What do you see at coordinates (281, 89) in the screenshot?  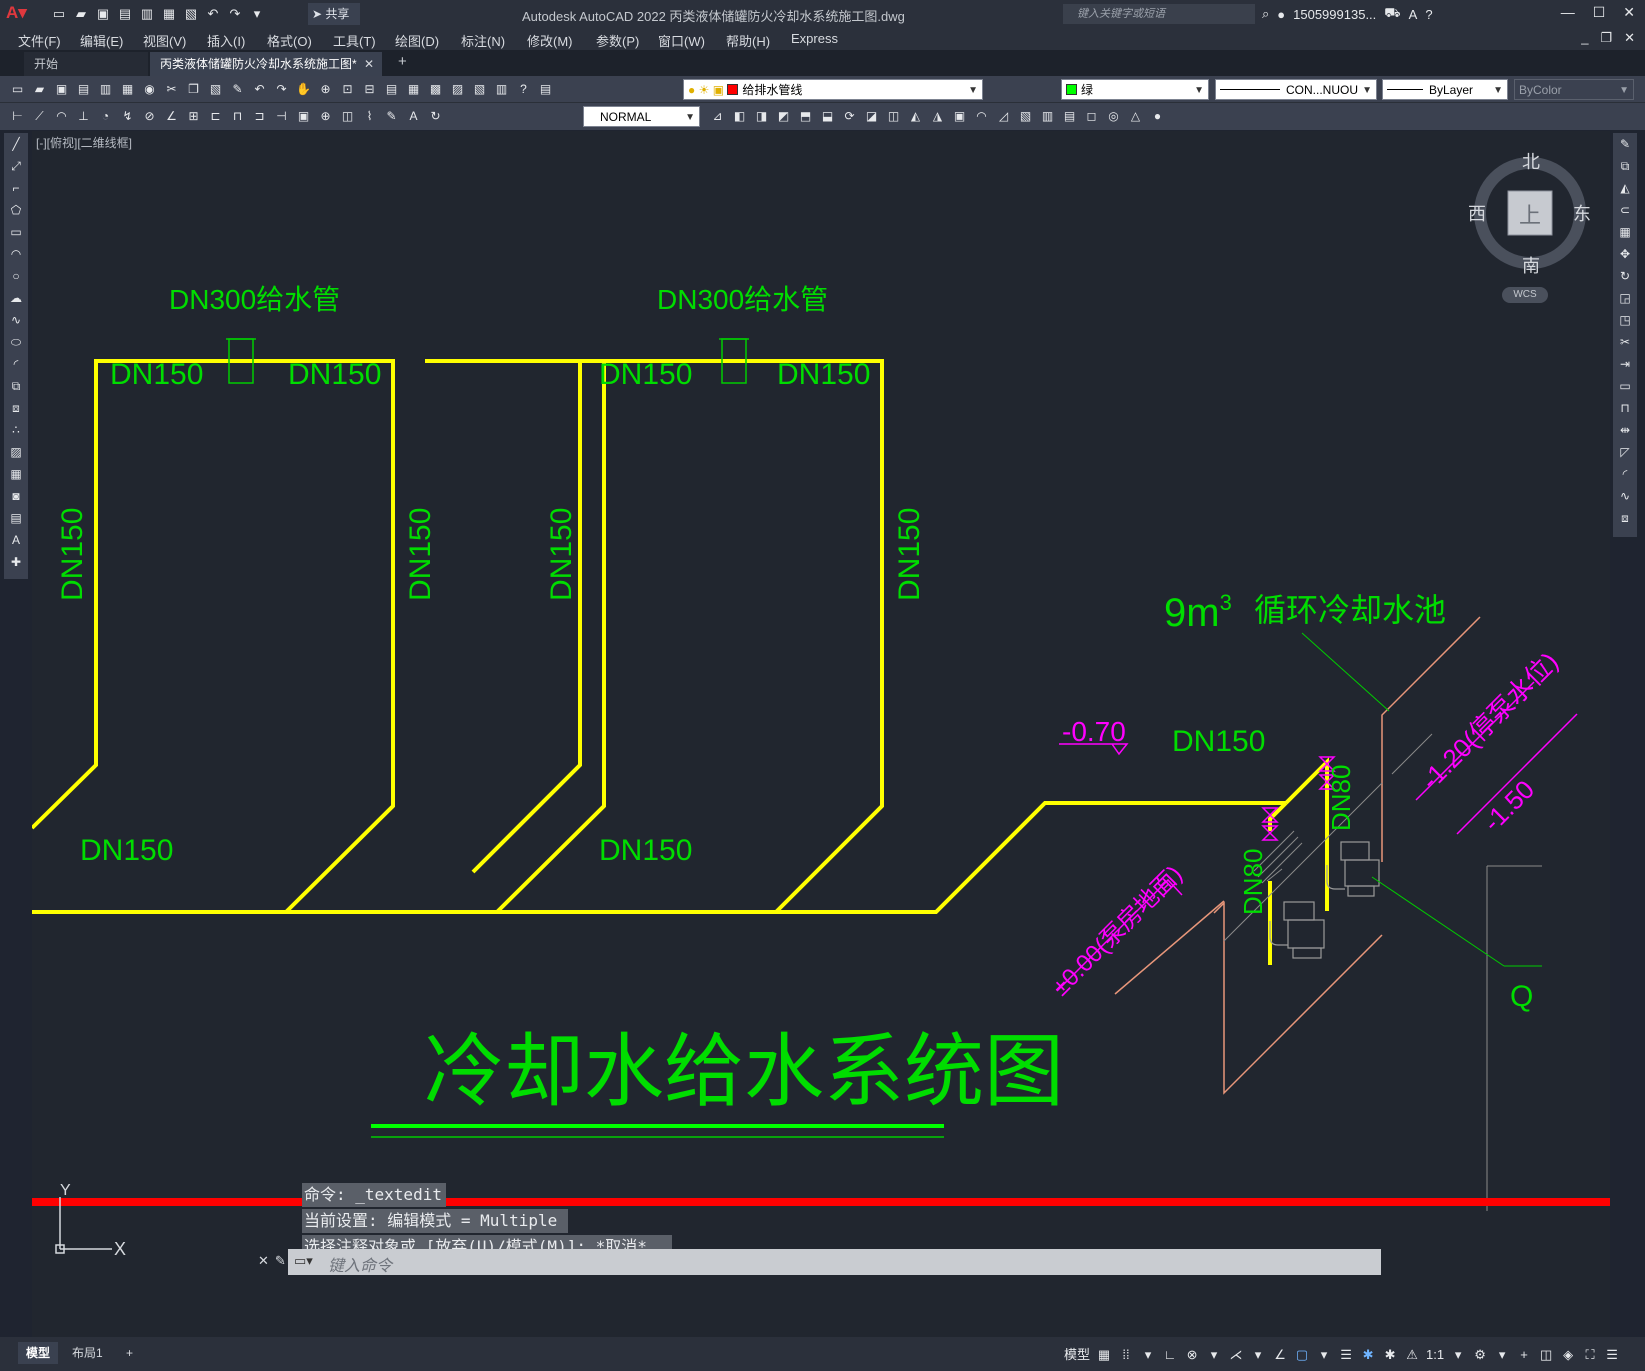 I see `redo-icon: ↷` at bounding box center [281, 89].